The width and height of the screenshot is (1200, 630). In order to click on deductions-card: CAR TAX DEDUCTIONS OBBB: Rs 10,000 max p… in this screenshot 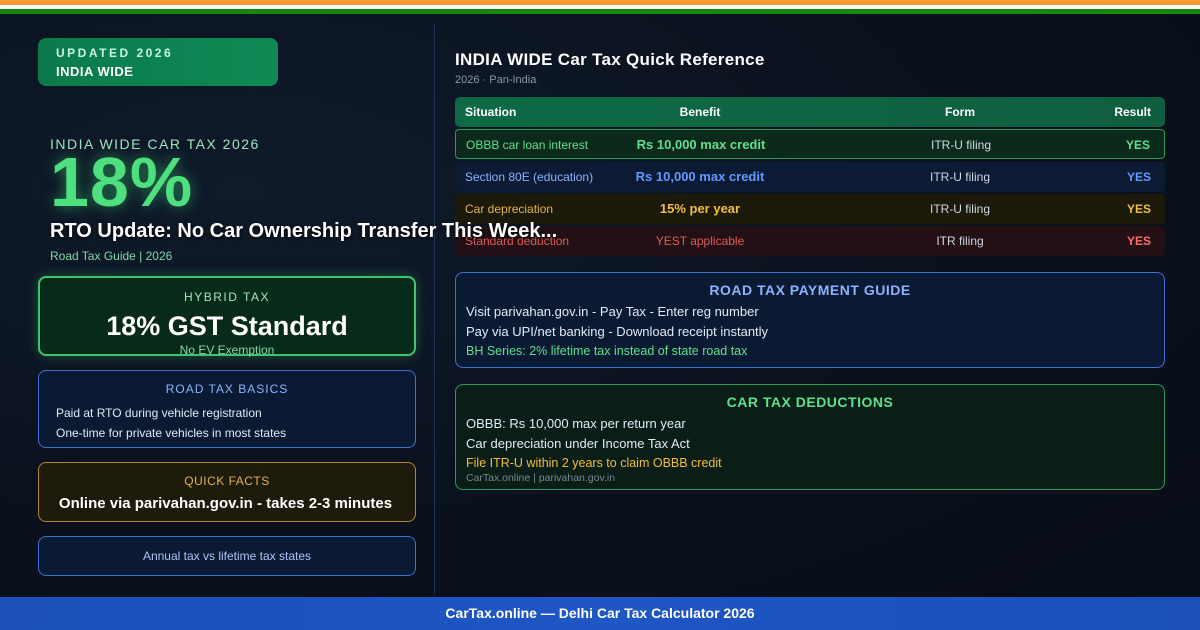, I will do `click(810, 437)`.